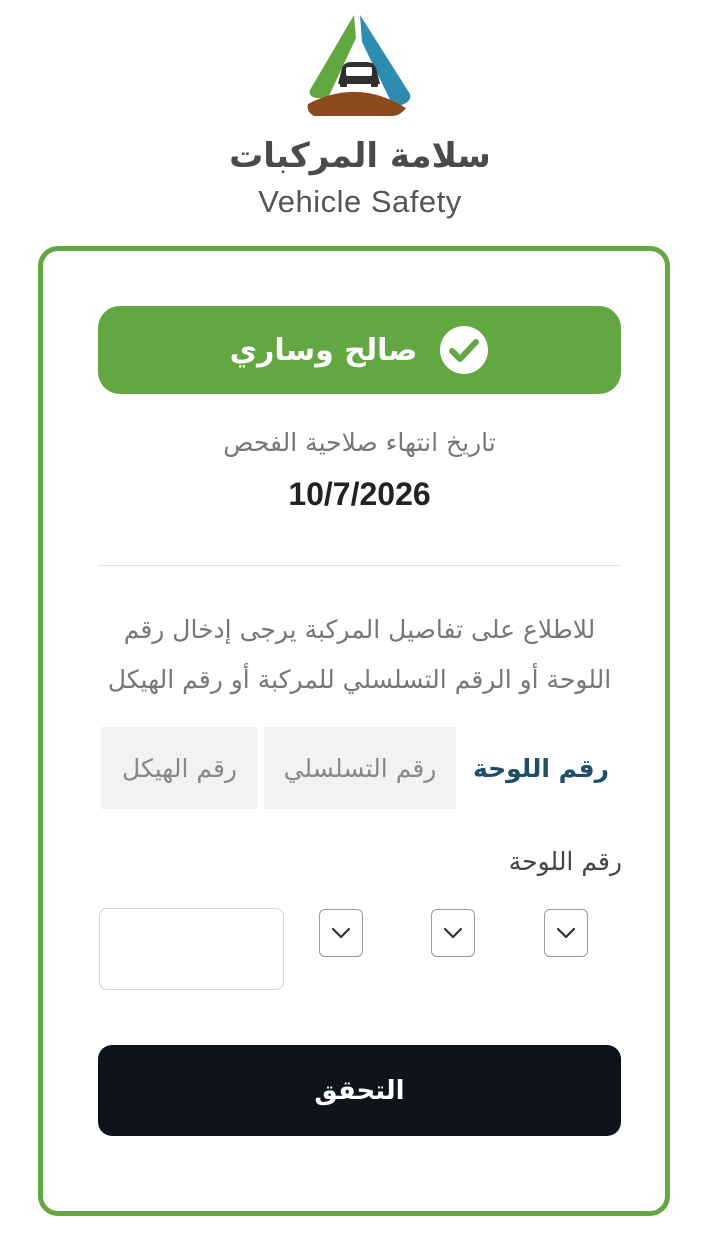  What do you see at coordinates (191, 949) in the screenshot?
I see `plate-number-input` at bounding box center [191, 949].